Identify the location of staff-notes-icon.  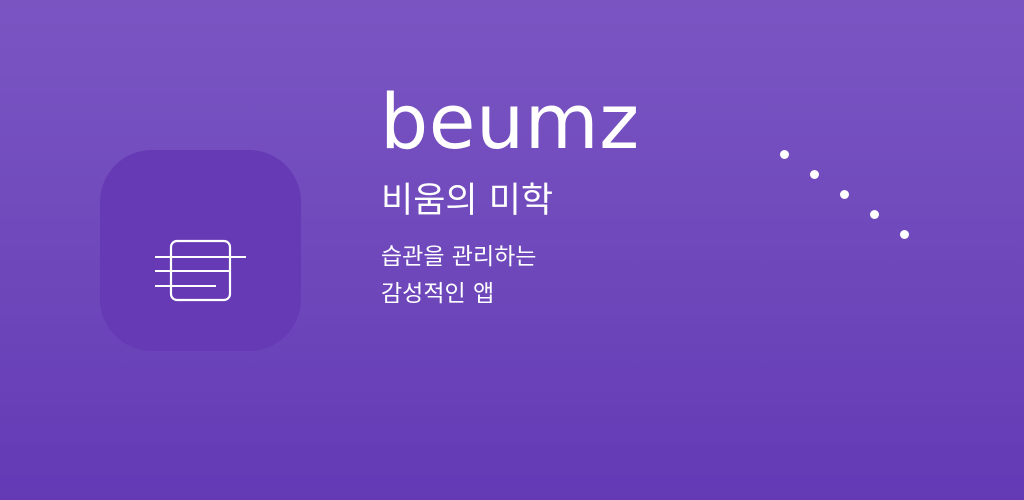
(200, 270).